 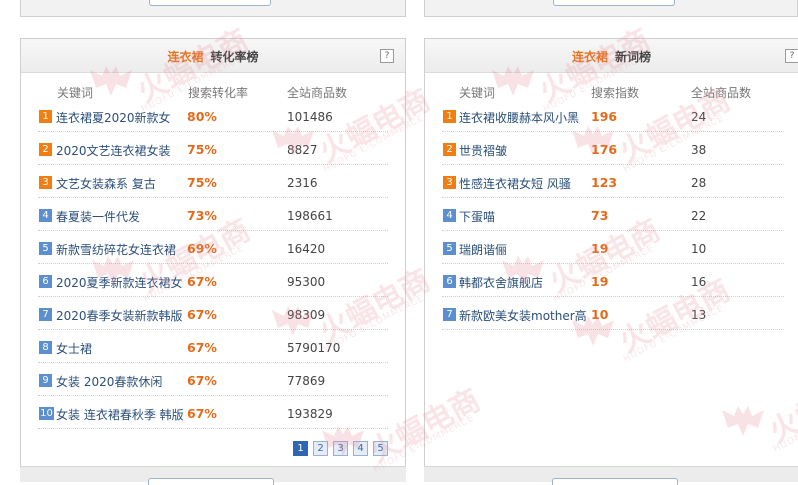 What do you see at coordinates (45, 347) in the screenshot?
I see `rank-badge: 8` at bounding box center [45, 347].